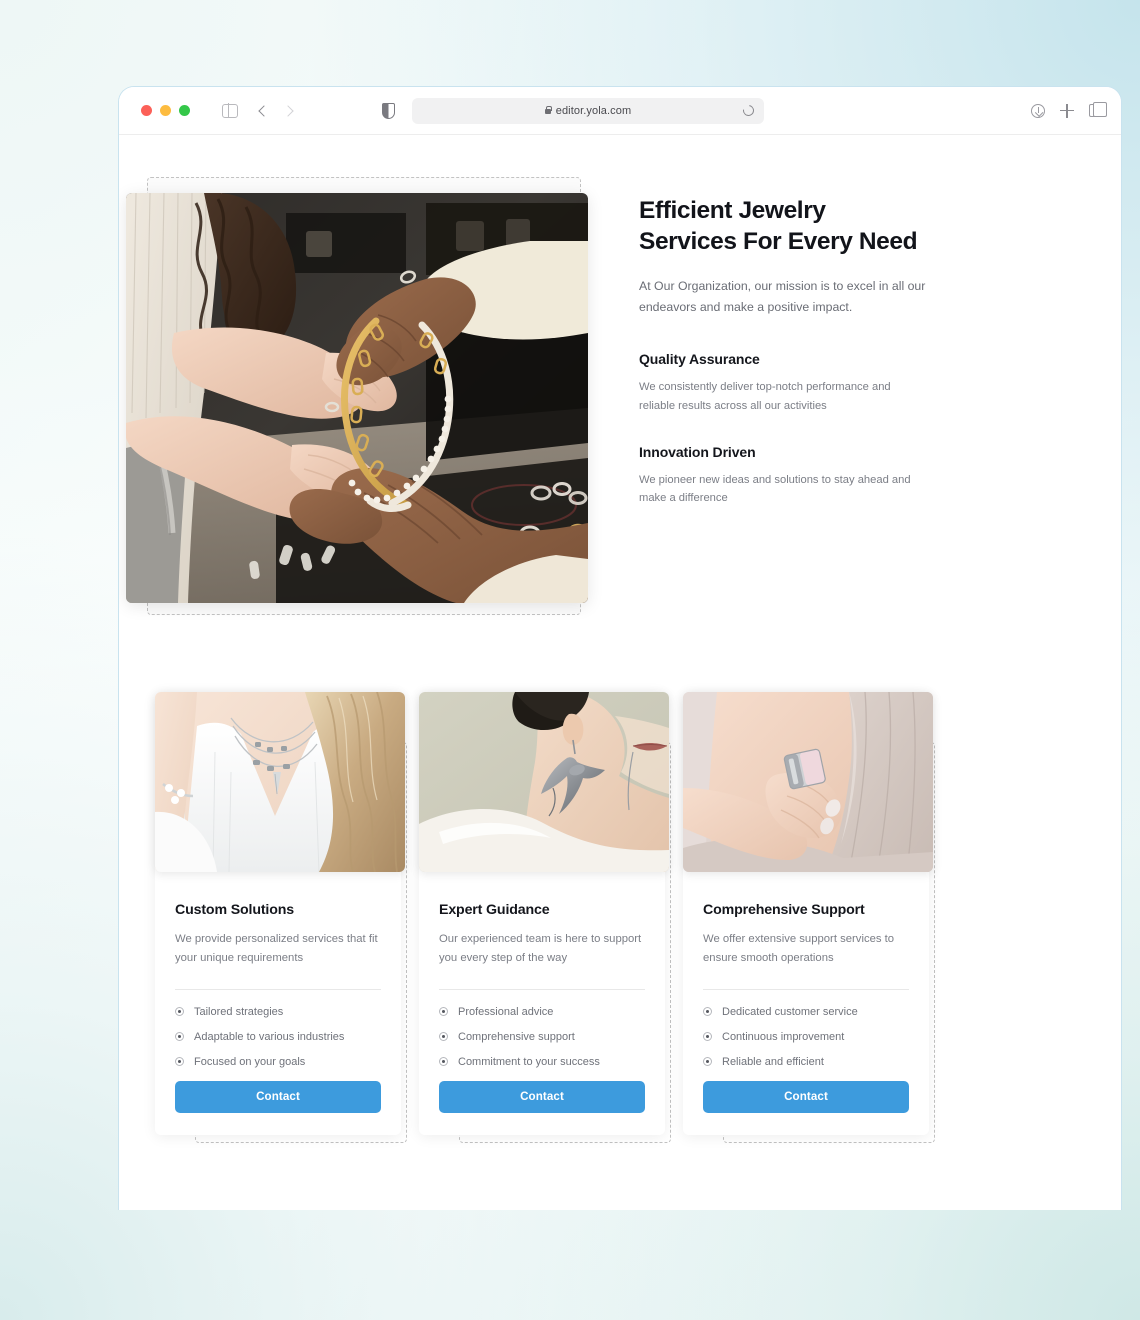 This screenshot has width=1140, height=1320. Describe the element at coordinates (250, 1061) in the screenshot. I see `list-item-label: Focused on your goals` at that location.